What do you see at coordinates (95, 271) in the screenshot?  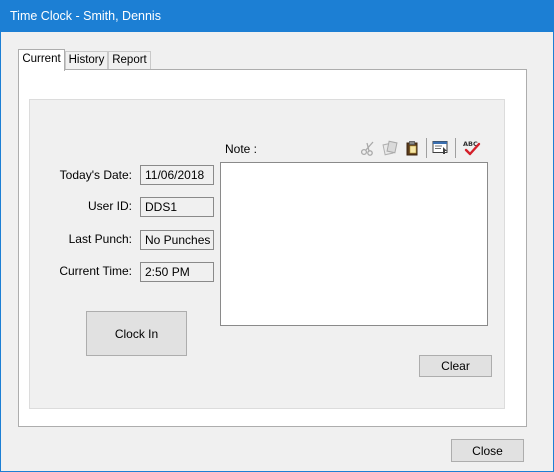 I see `current-time-label: Current Time:` at bounding box center [95, 271].